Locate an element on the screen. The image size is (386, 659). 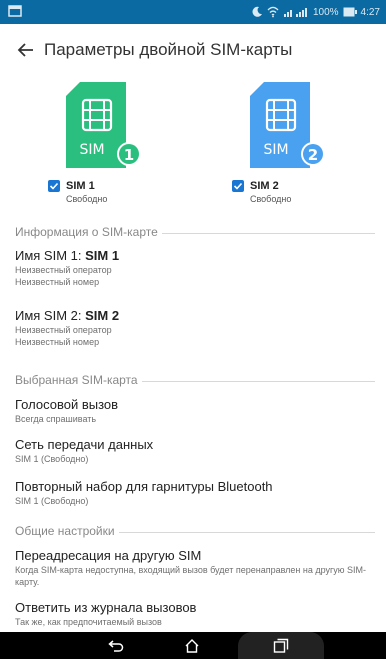
back-button is located at coordinates (26, 50).